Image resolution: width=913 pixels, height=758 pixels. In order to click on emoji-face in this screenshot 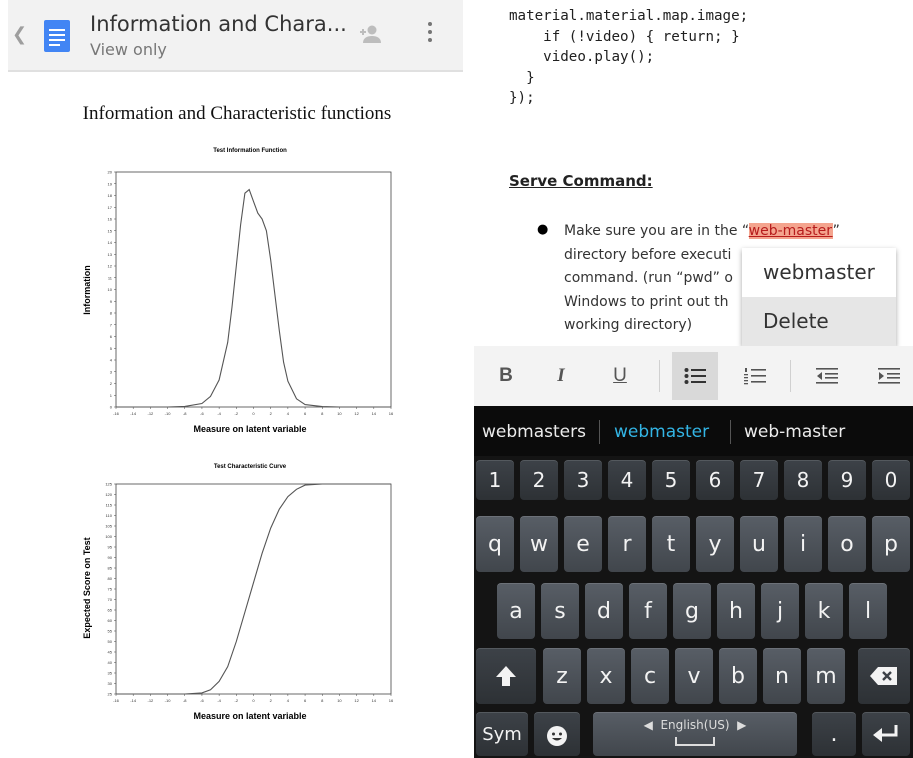, I will do `click(557, 736)`.